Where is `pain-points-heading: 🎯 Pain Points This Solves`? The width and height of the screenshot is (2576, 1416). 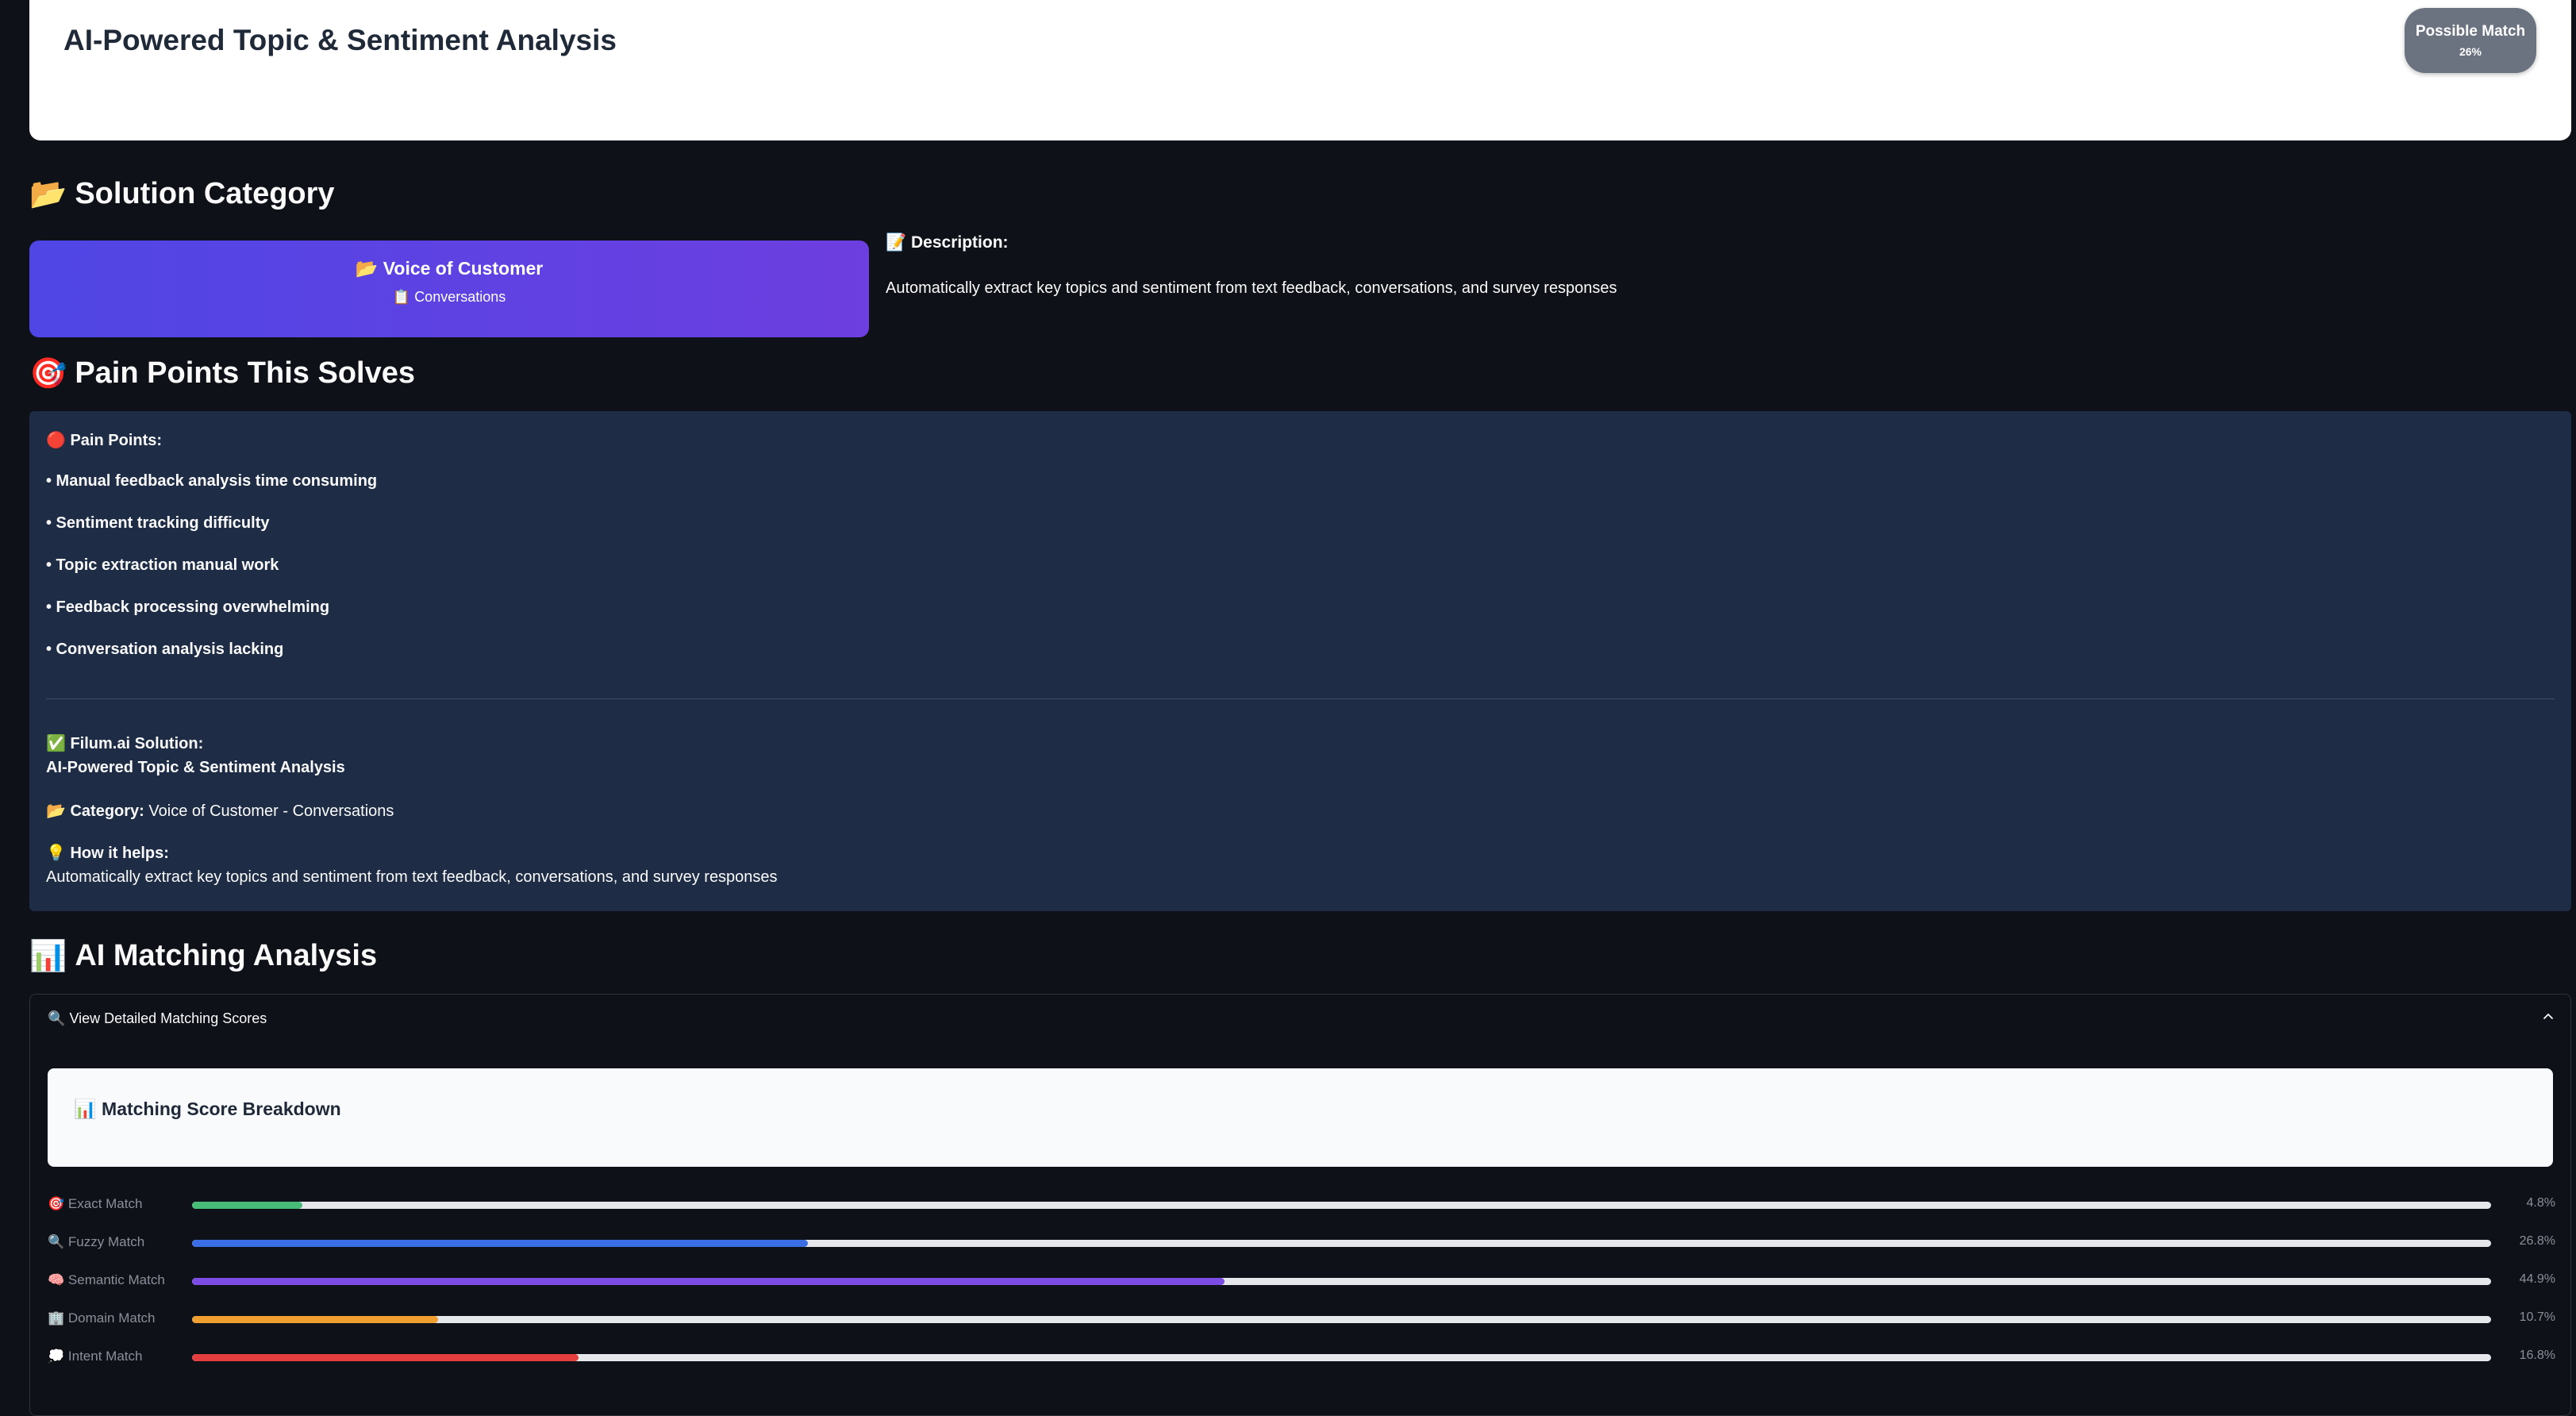
pain-points-heading: 🎯 Pain Points This Solves is located at coordinates (222, 373).